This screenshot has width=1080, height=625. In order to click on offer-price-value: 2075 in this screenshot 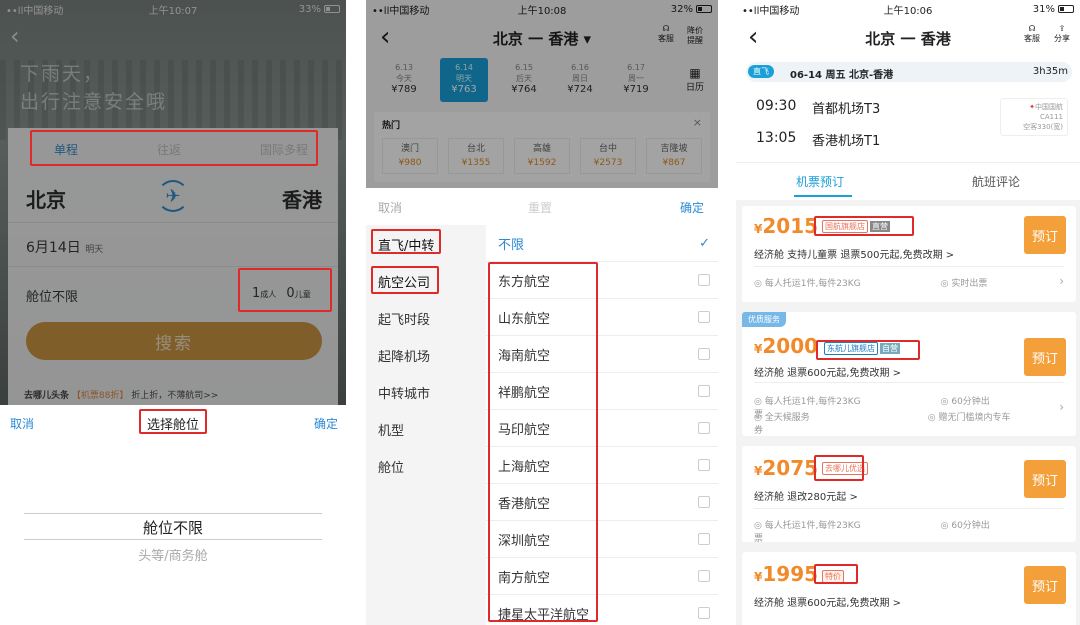, I will do `click(790, 468)`.